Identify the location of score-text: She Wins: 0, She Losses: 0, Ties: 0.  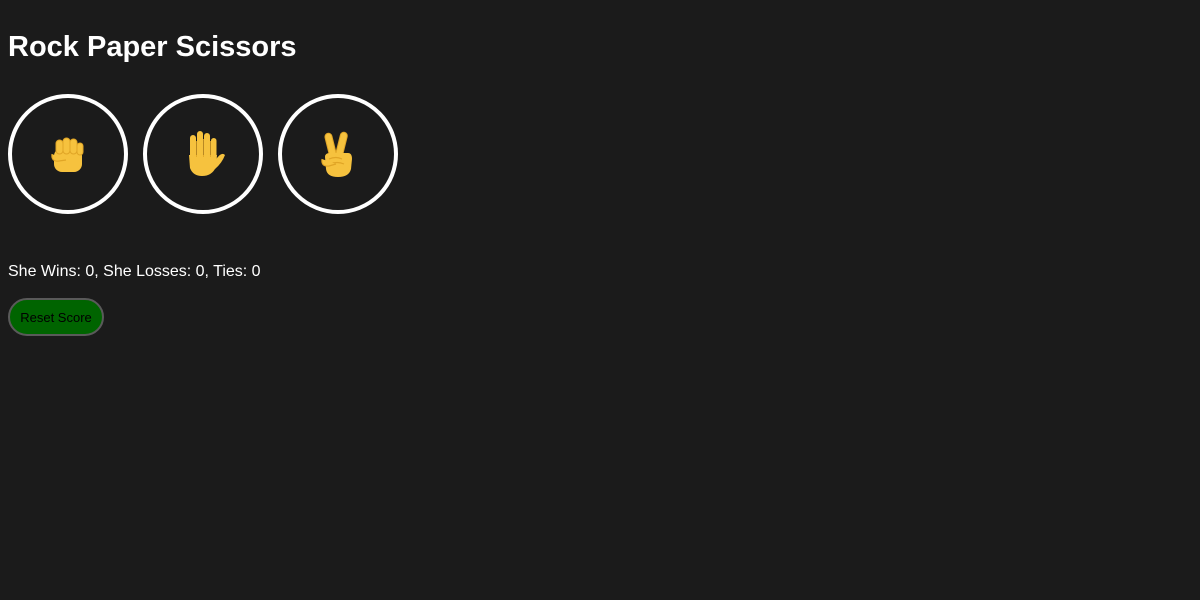
(134, 271).